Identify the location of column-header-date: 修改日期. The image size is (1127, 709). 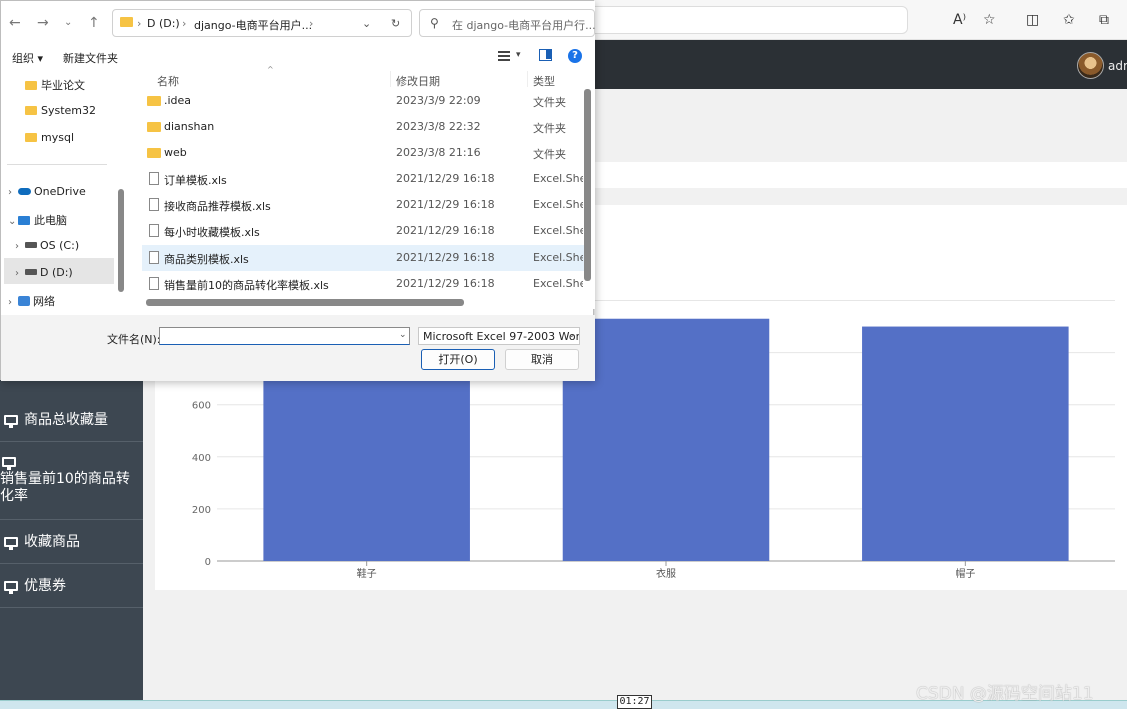
(418, 81).